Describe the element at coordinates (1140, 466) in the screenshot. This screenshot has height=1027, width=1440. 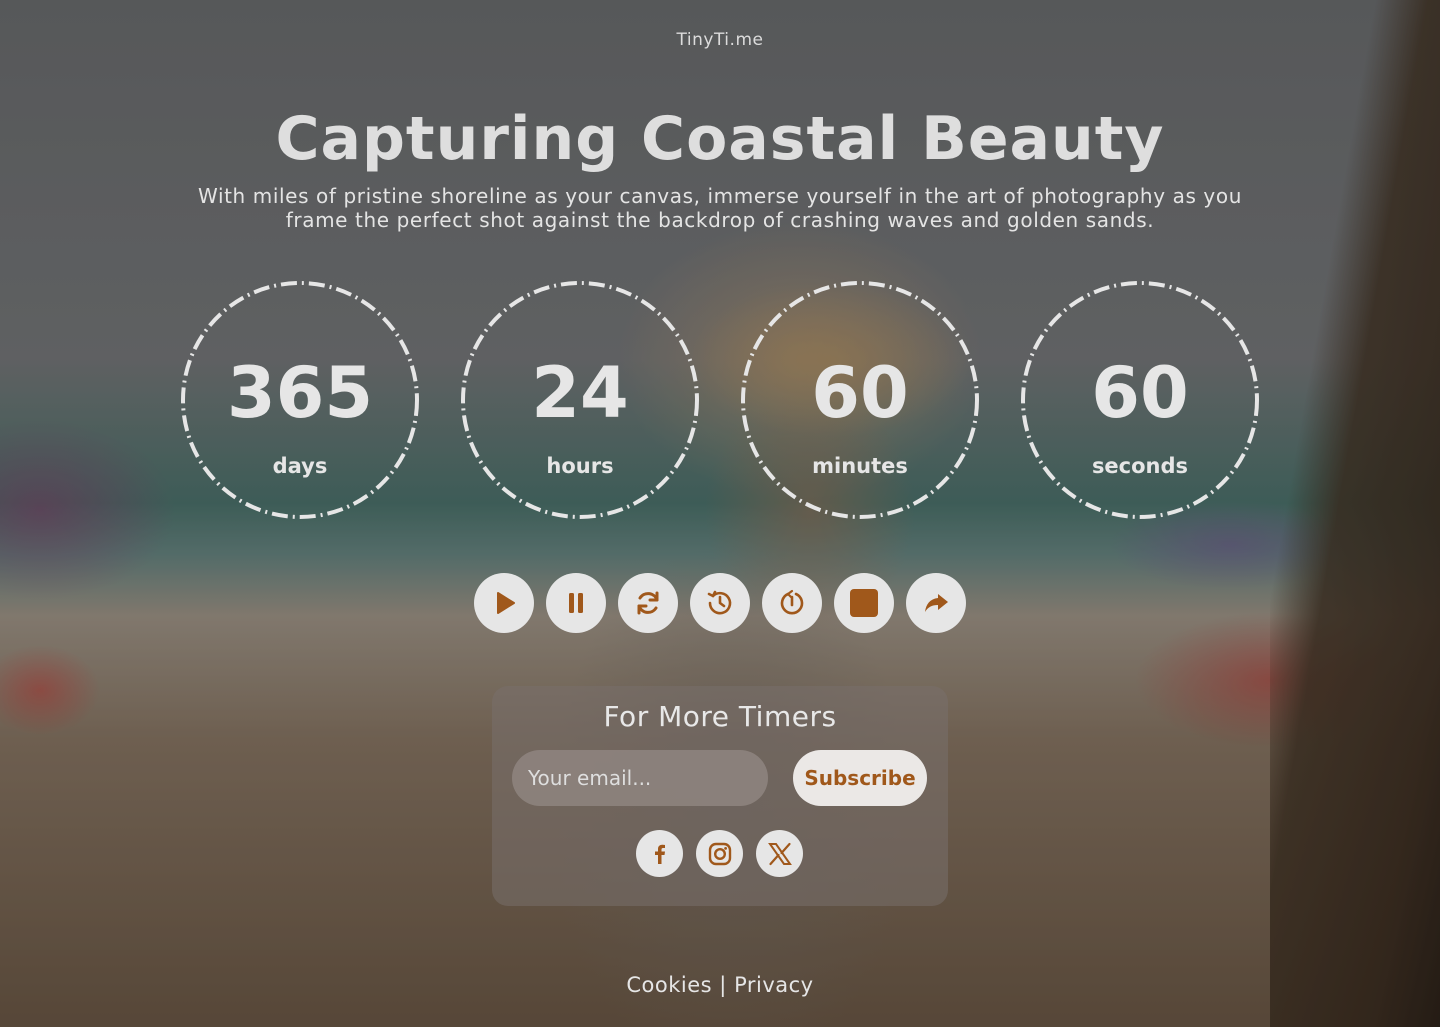
I see `timer-label: seconds` at that location.